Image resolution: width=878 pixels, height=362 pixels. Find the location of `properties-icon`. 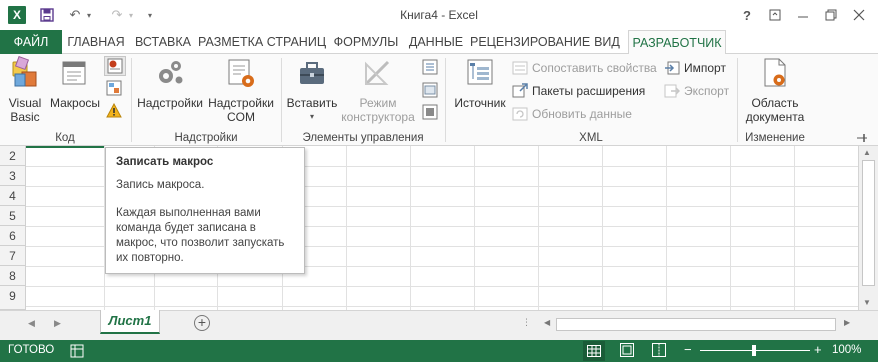

properties-icon is located at coordinates (430, 67).